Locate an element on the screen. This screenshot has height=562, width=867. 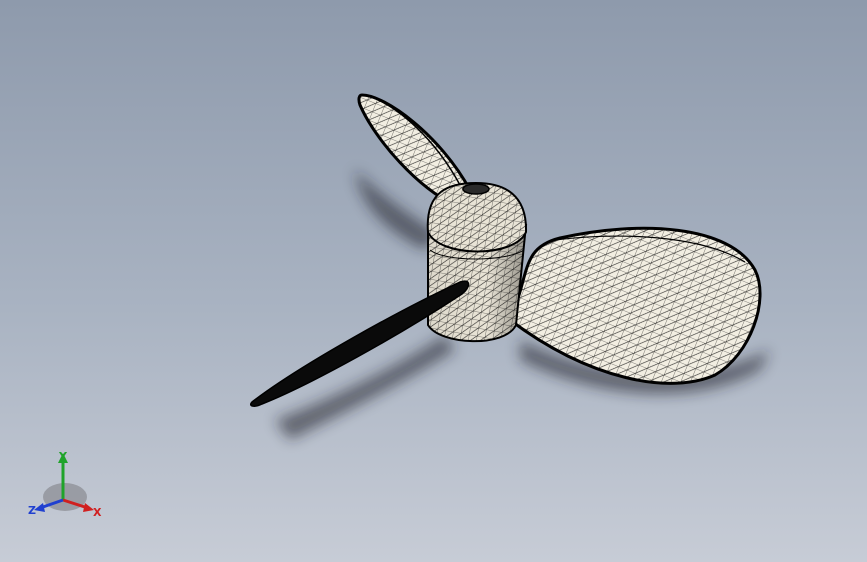
z-axis-label: Z is located at coordinates (32, 510).